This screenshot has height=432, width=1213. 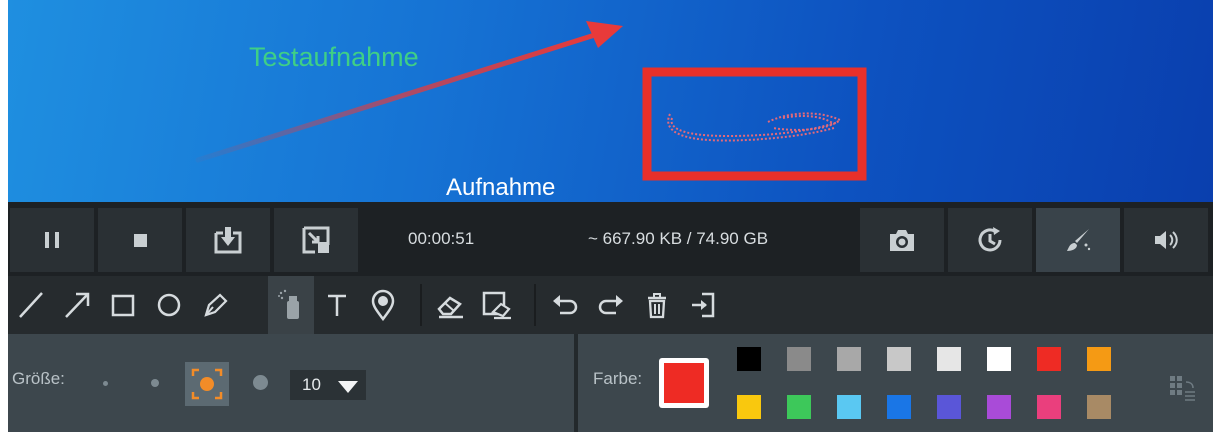 I want to click on drawing-toolbar, so click(x=610, y=305).